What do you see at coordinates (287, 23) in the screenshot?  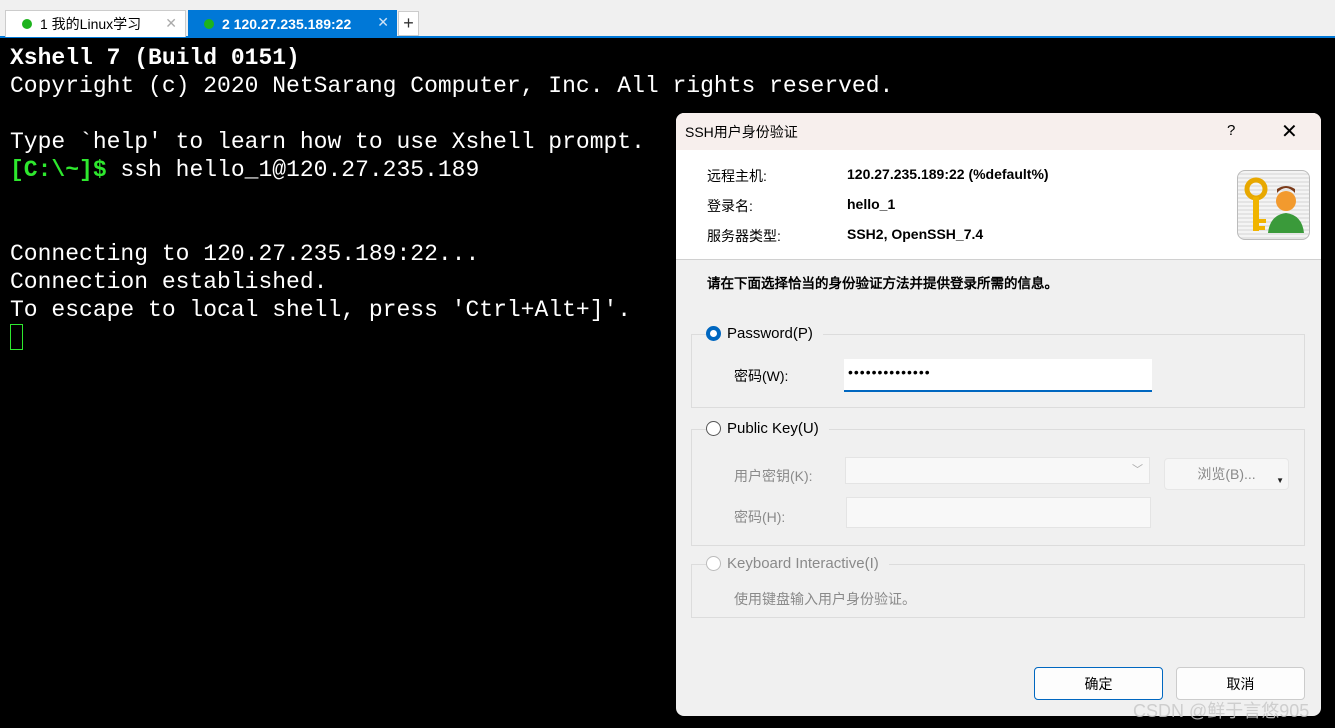 I see `tab-label: 2 120.27.235.189:22` at bounding box center [287, 23].